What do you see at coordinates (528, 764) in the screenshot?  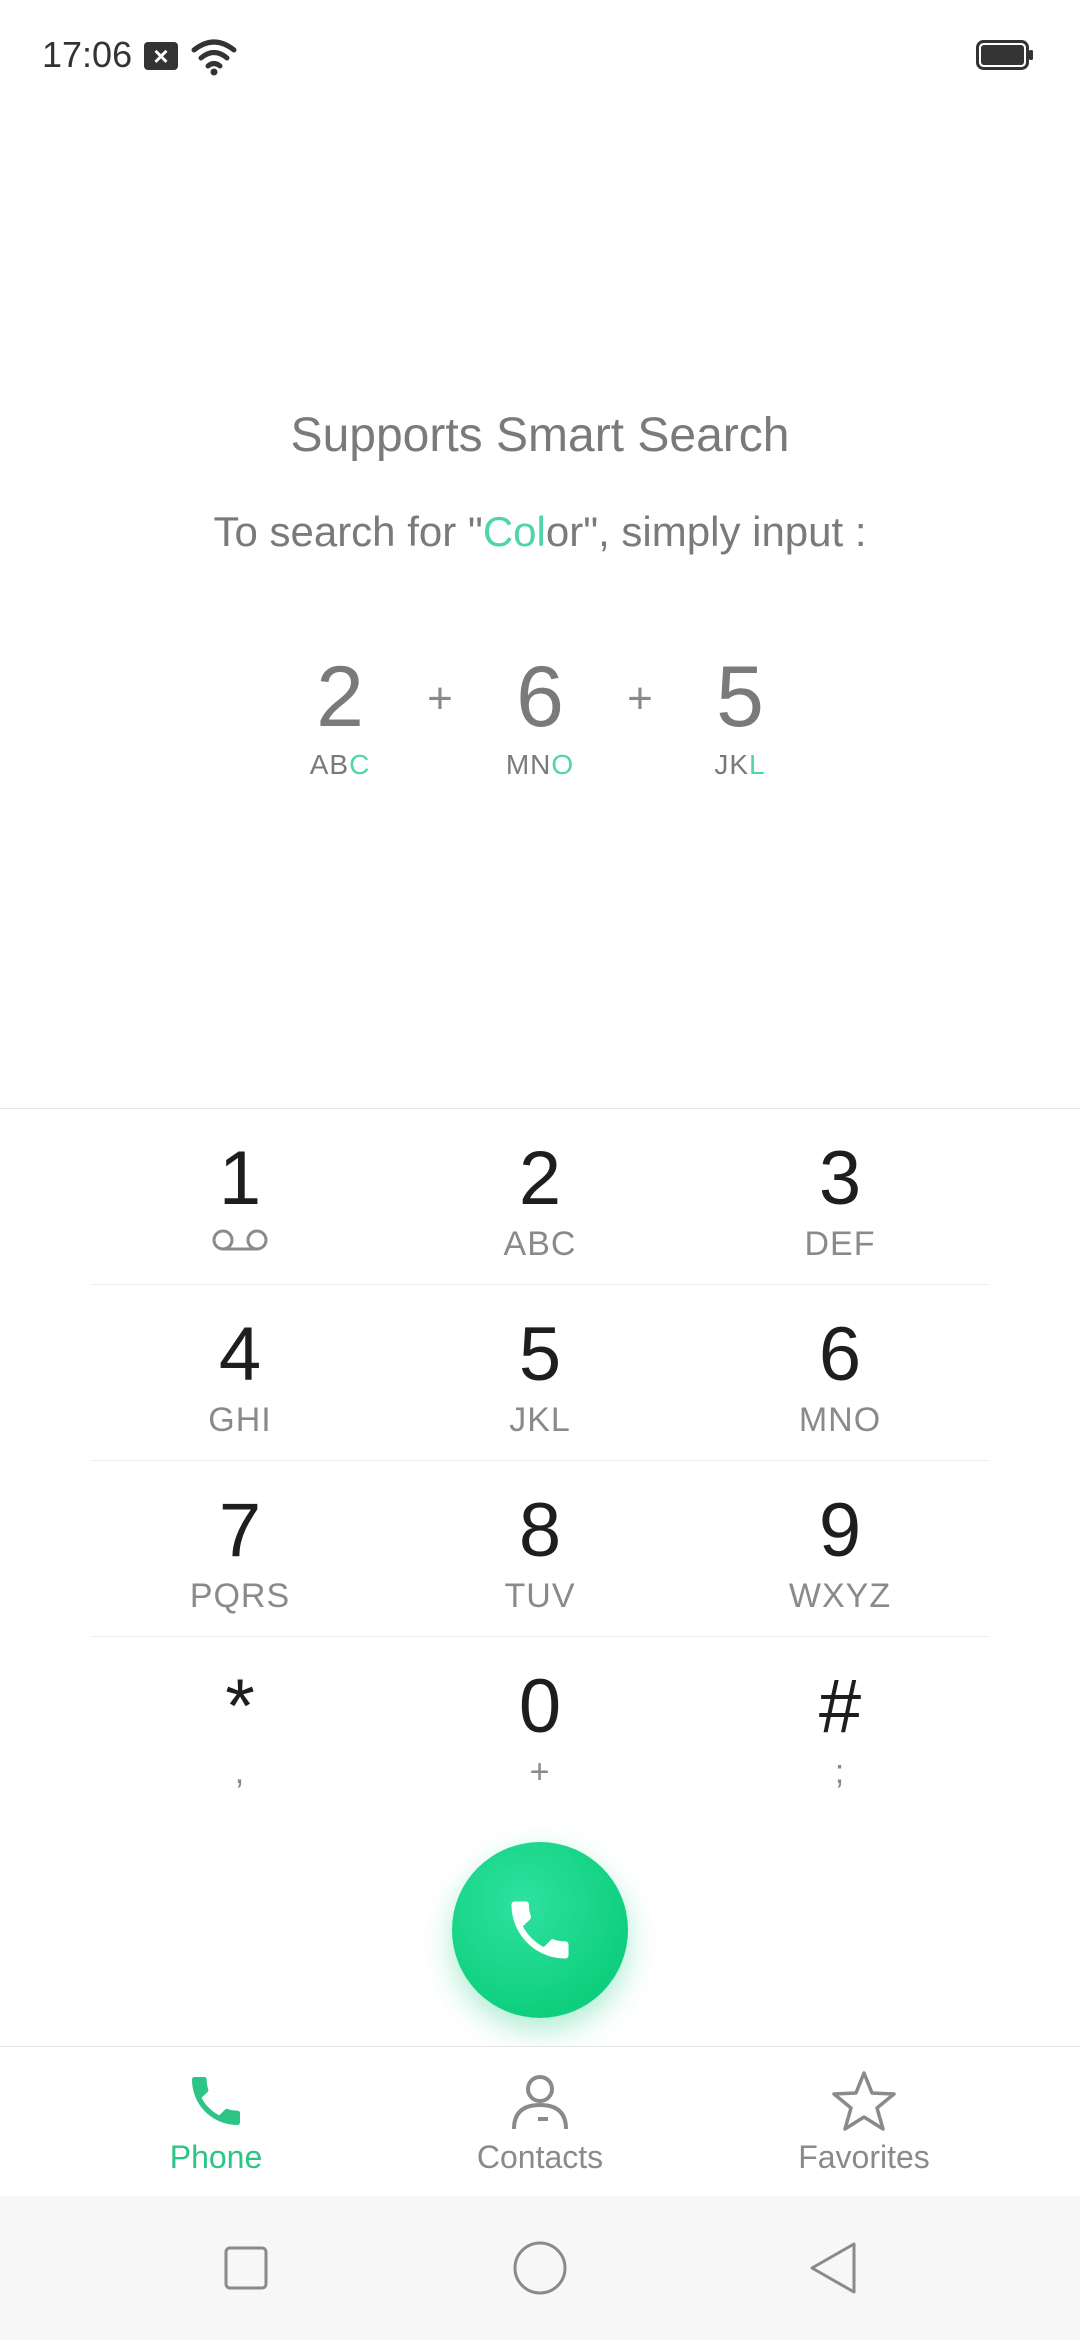 I see `example-letters-plain: MN` at bounding box center [528, 764].